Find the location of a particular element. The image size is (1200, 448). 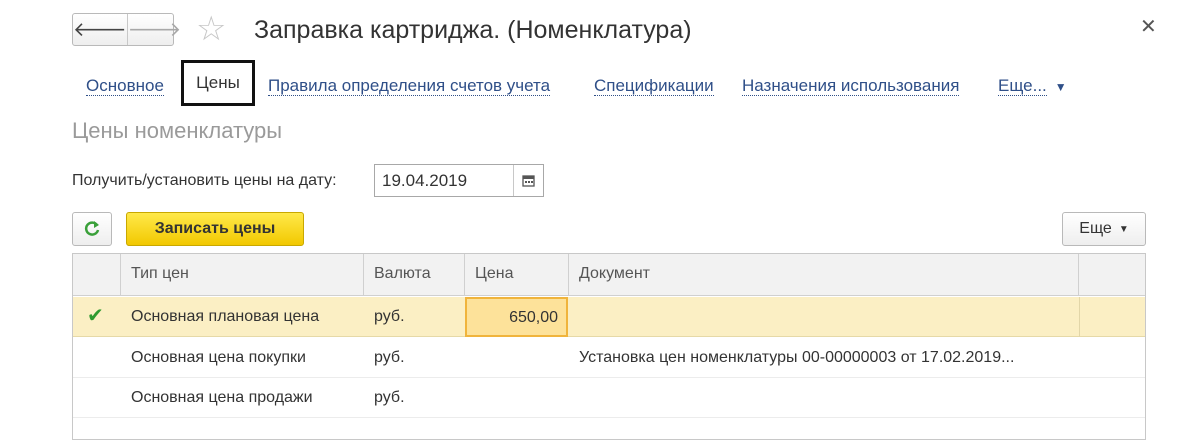

table-row: Основная цена продажи руб. is located at coordinates (609, 398).